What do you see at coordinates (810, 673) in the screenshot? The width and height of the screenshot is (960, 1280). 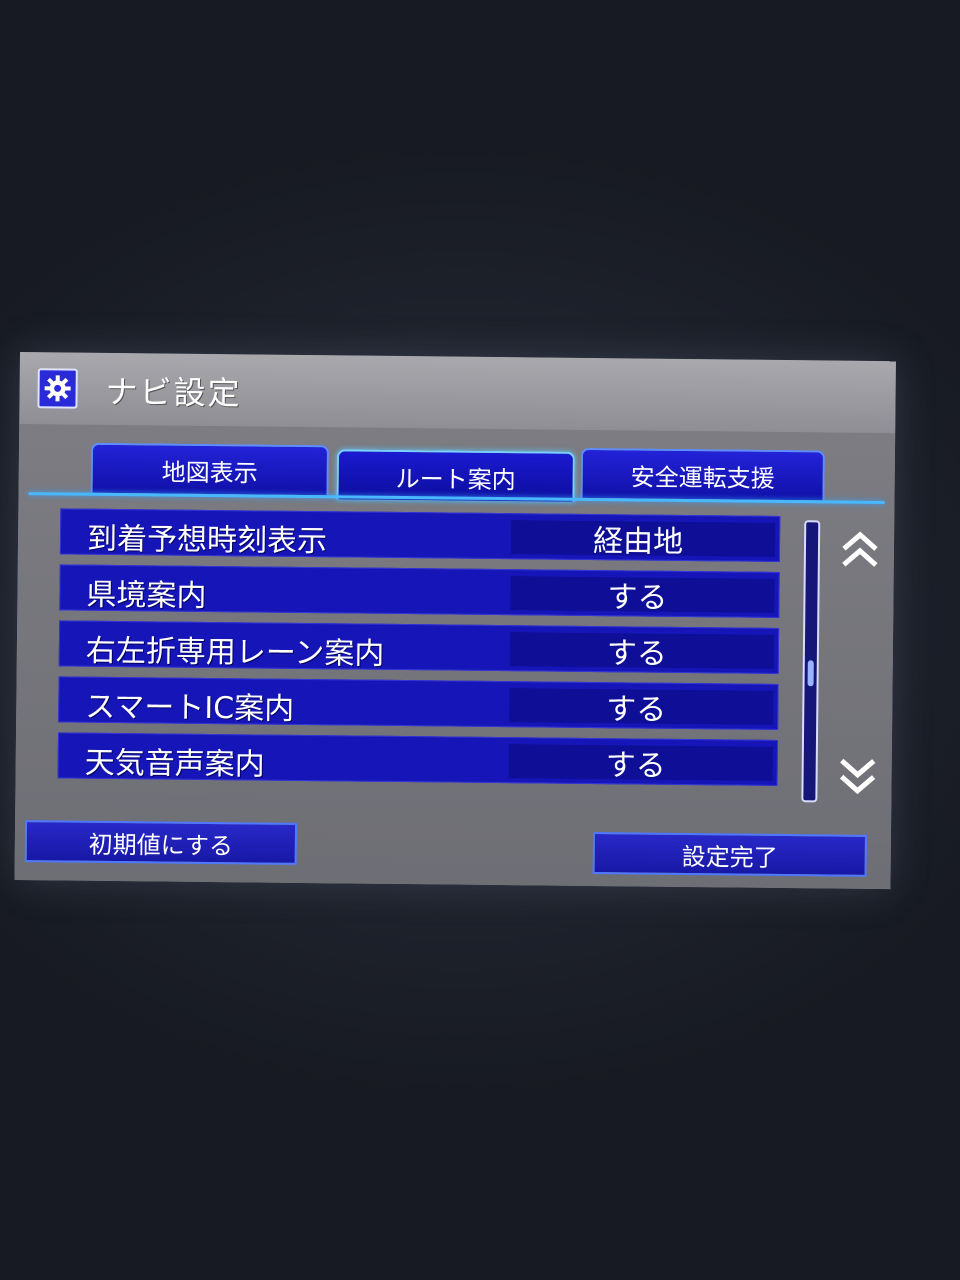 I see `scroll-thumb` at bounding box center [810, 673].